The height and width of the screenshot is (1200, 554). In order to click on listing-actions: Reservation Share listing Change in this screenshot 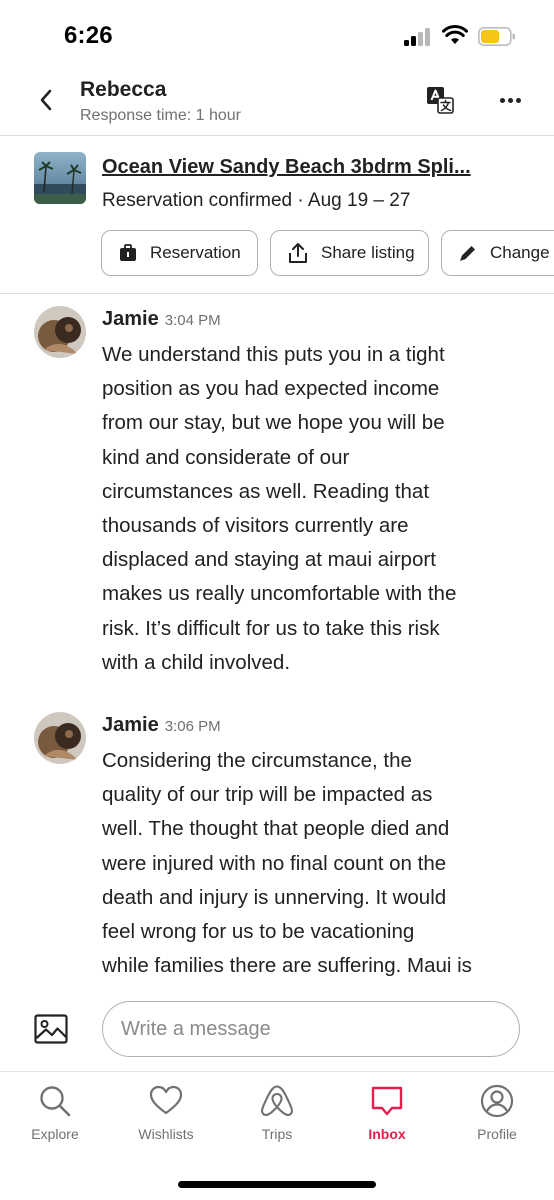, I will do `click(327, 253)`.